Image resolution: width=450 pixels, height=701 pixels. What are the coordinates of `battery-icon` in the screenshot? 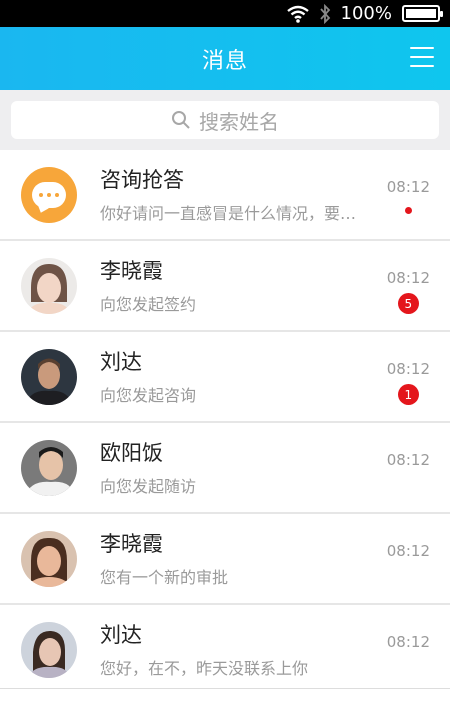 It's located at (422, 13).